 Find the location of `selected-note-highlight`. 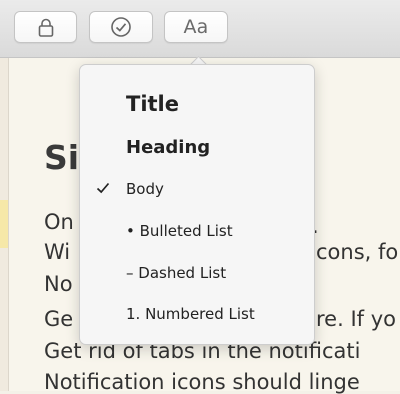

selected-note-highlight is located at coordinates (4, 224).